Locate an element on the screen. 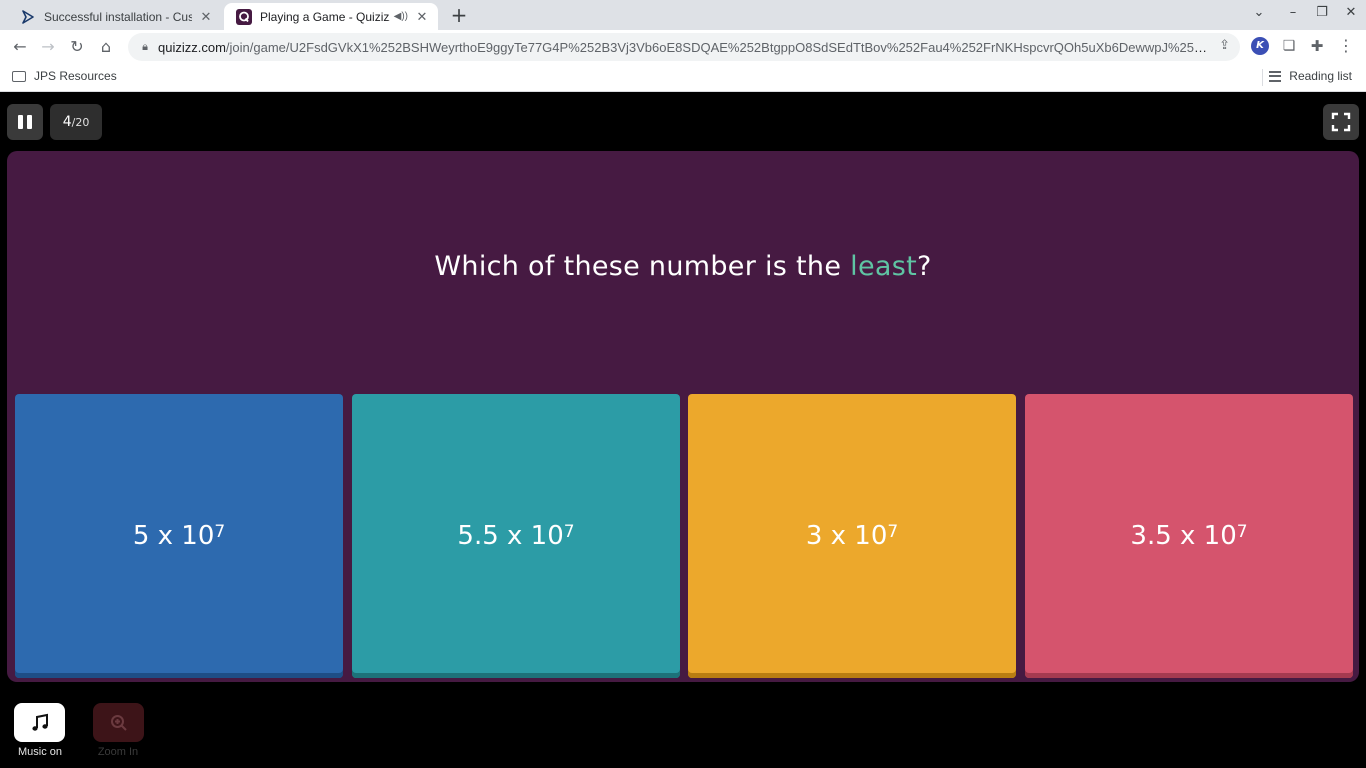 The width and height of the screenshot is (1366, 768). option-base: 5 x 10 is located at coordinates (173, 536).